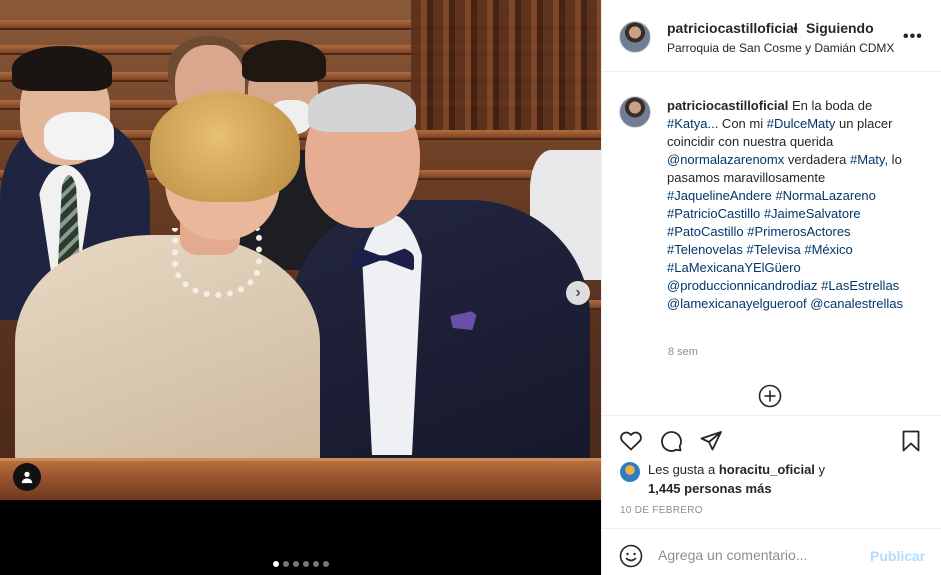 This screenshot has height=575, width=941. What do you see at coordinates (705, 249) in the screenshot?
I see `caption-link: #Telenovelas` at bounding box center [705, 249].